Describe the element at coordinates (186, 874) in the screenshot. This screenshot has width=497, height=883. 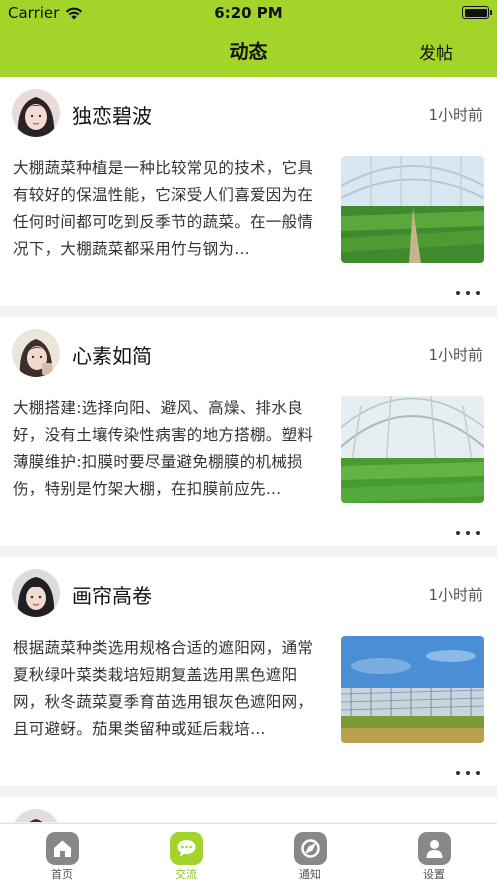
I see `tab-label: 交流` at that location.